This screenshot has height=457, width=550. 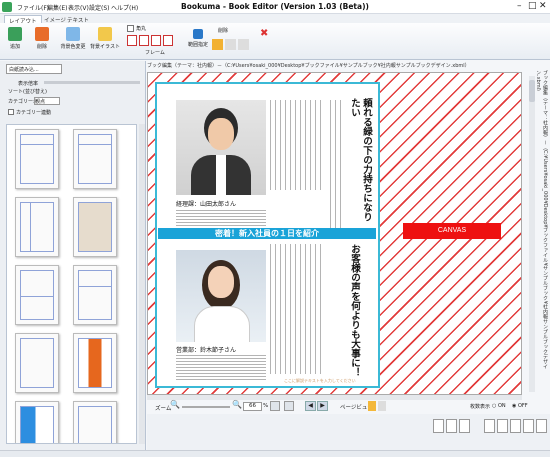 I want to click on trash-label: 削除, so click(x=223, y=31).